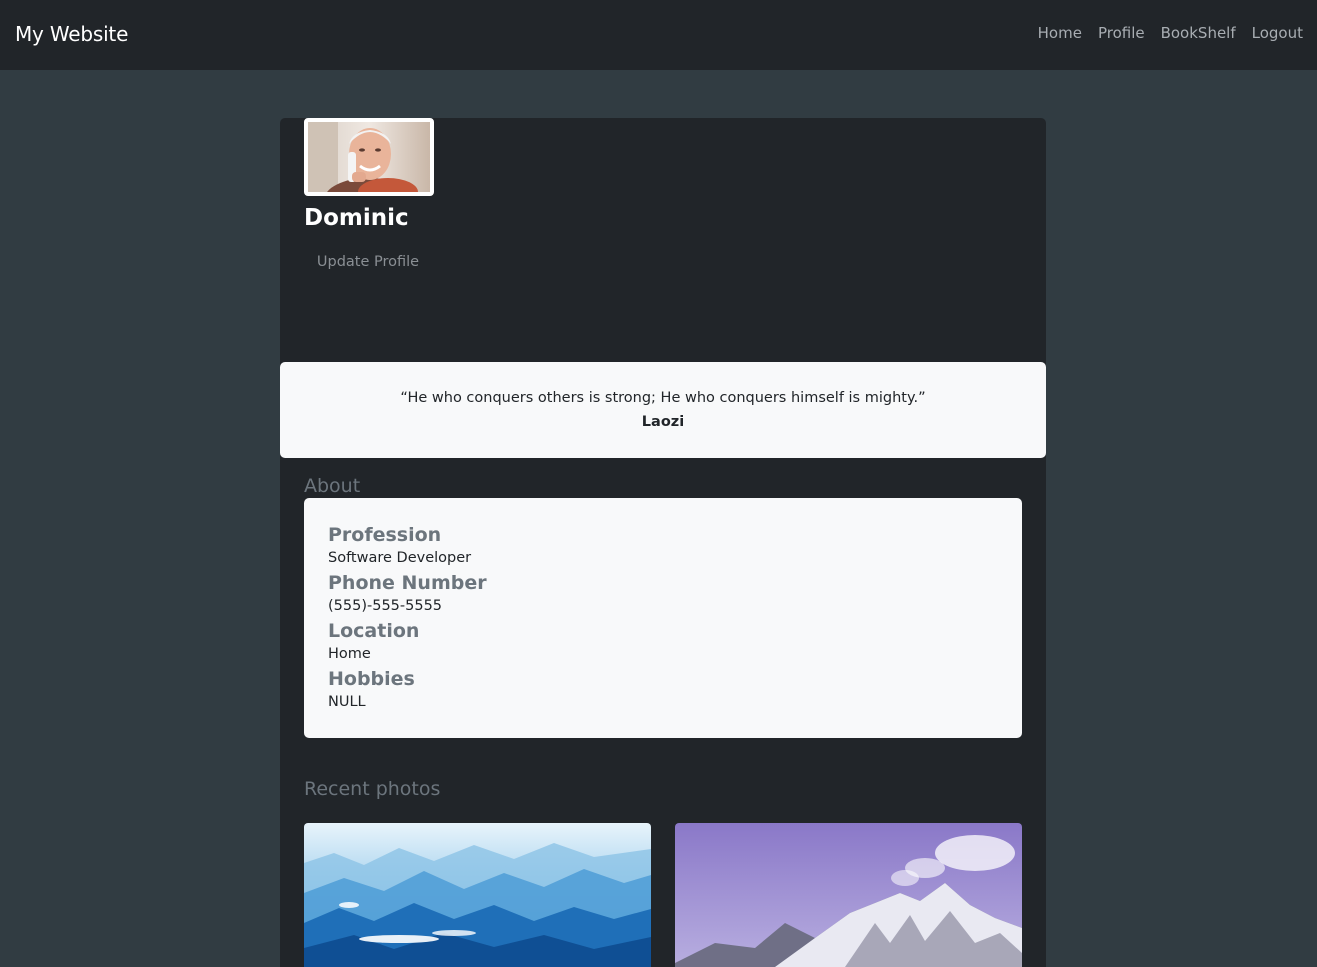  What do you see at coordinates (385, 606) in the screenshot?
I see `about-value: (555)-555-5555` at bounding box center [385, 606].